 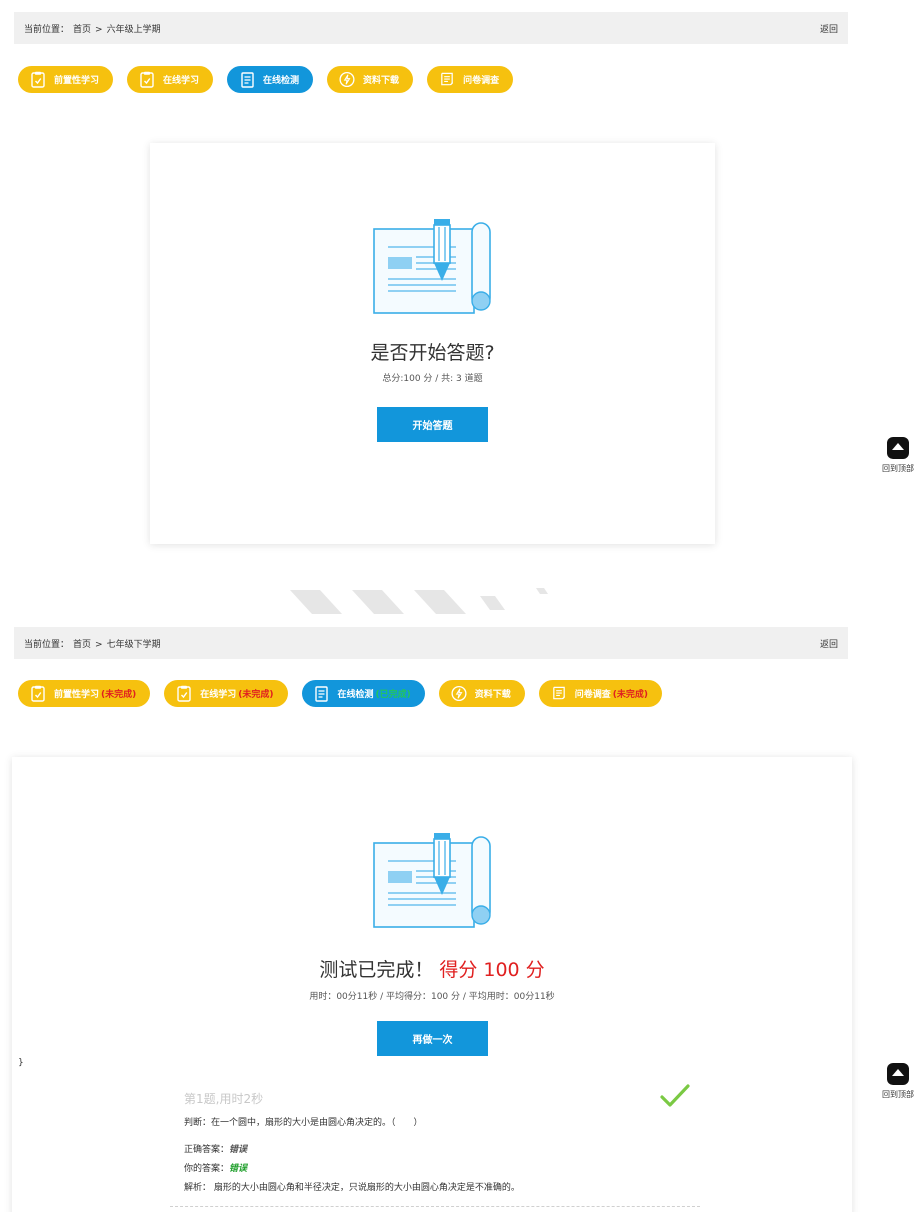 What do you see at coordinates (432, 353) in the screenshot?
I see `start-prompt-heading: 是否开始答题?` at bounding box center [432, 353].